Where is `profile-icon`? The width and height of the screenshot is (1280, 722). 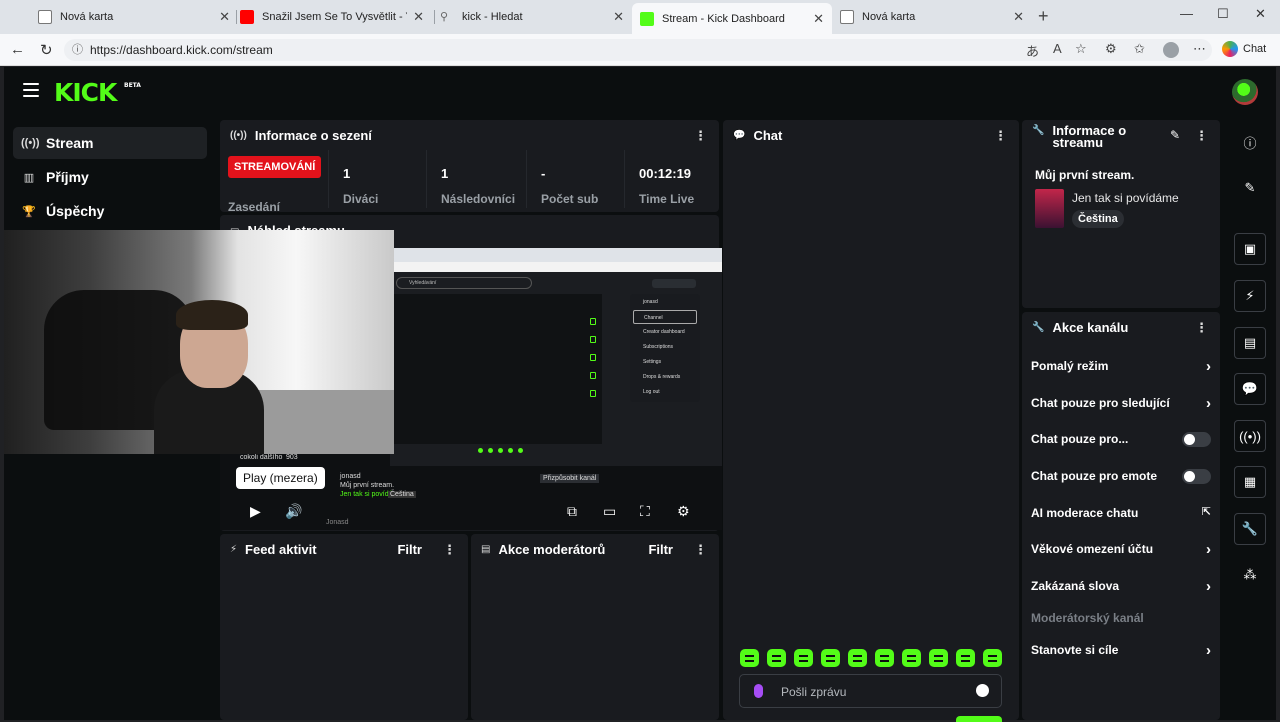
profile-icon is located at coordinates (1171, 50).